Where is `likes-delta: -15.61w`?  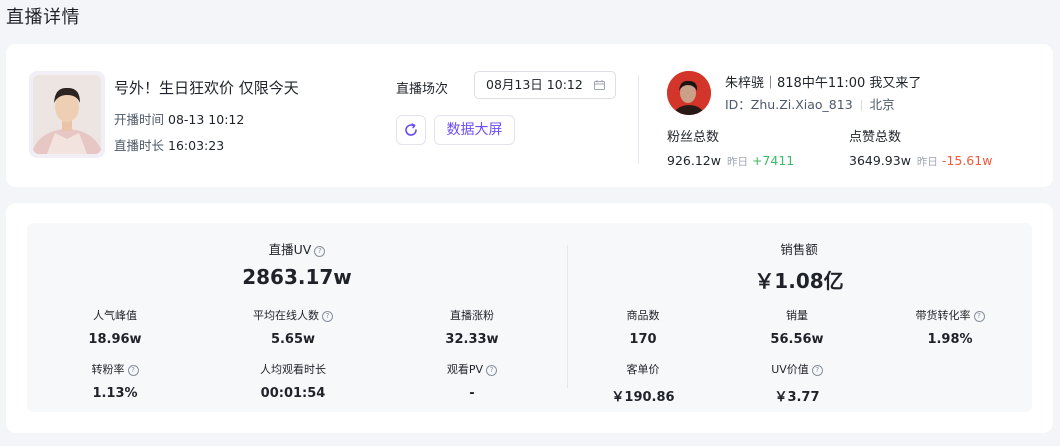 likes-delta: -15.61w is located at coordinates (967, 160).